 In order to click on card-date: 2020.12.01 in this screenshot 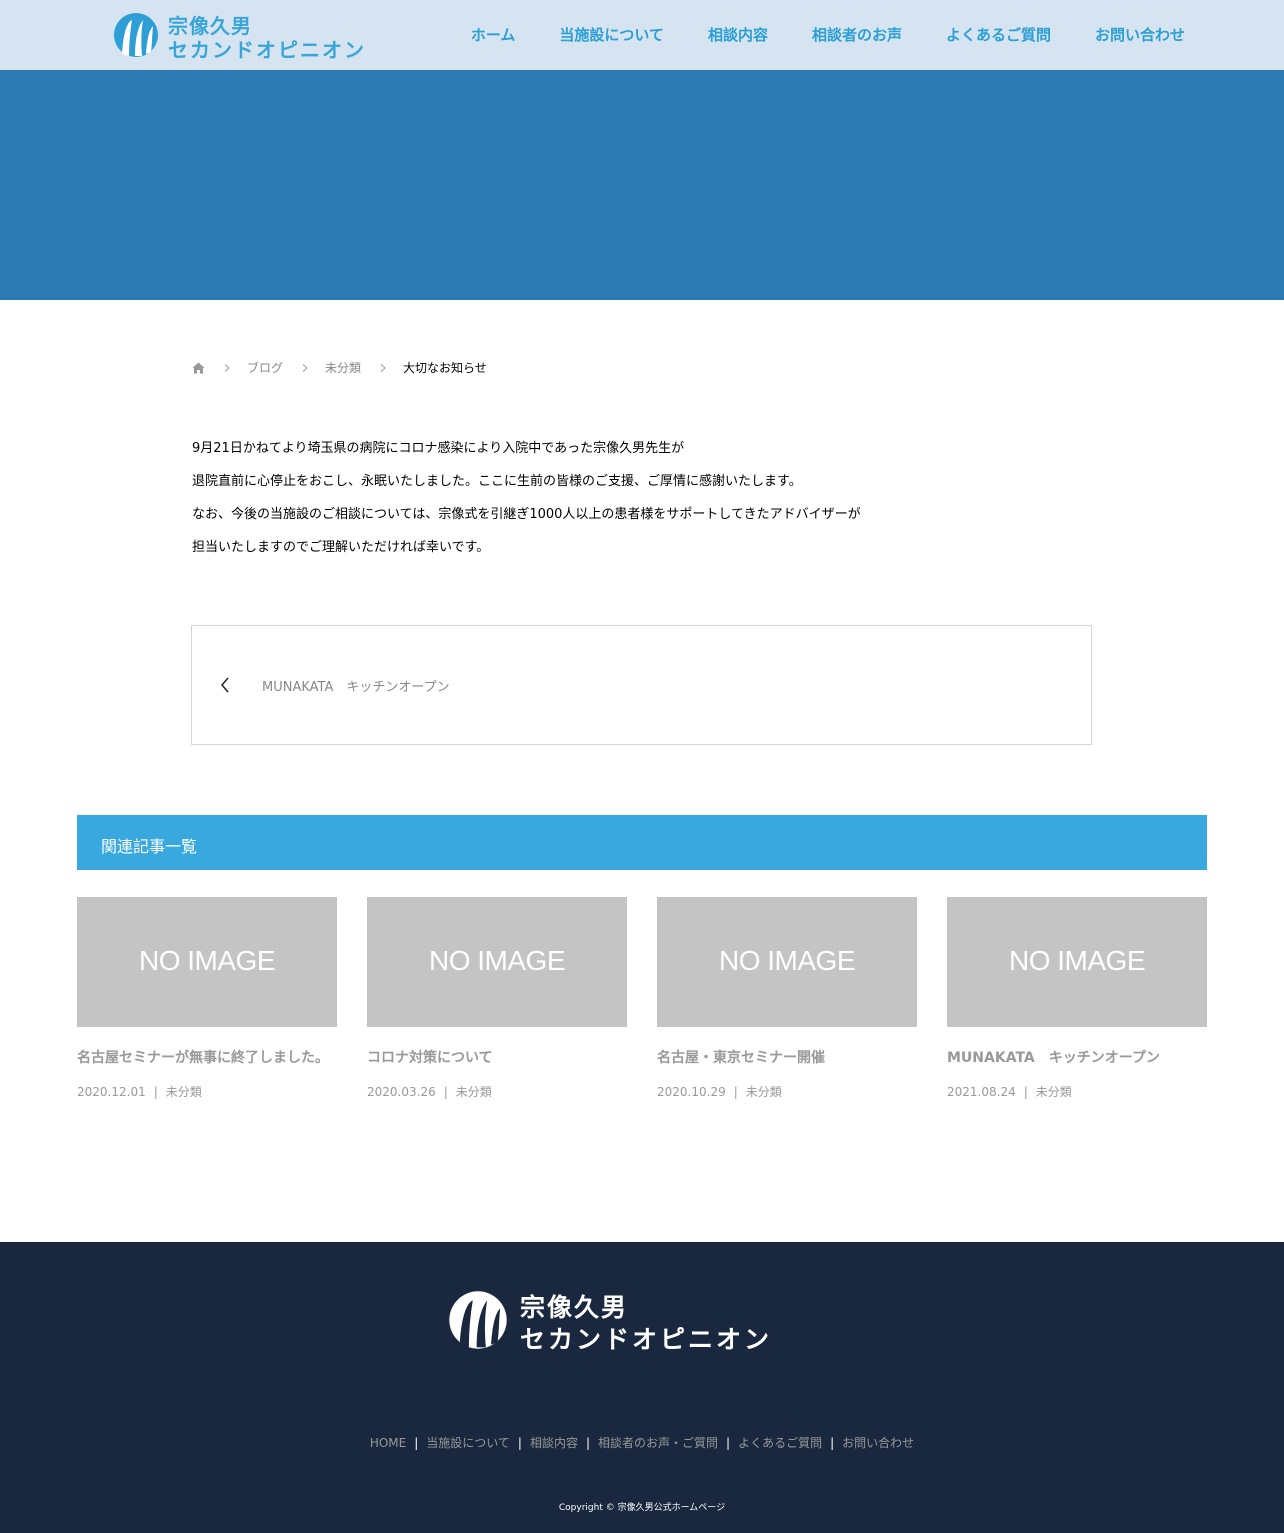, I will do `click(111, 1092)`.